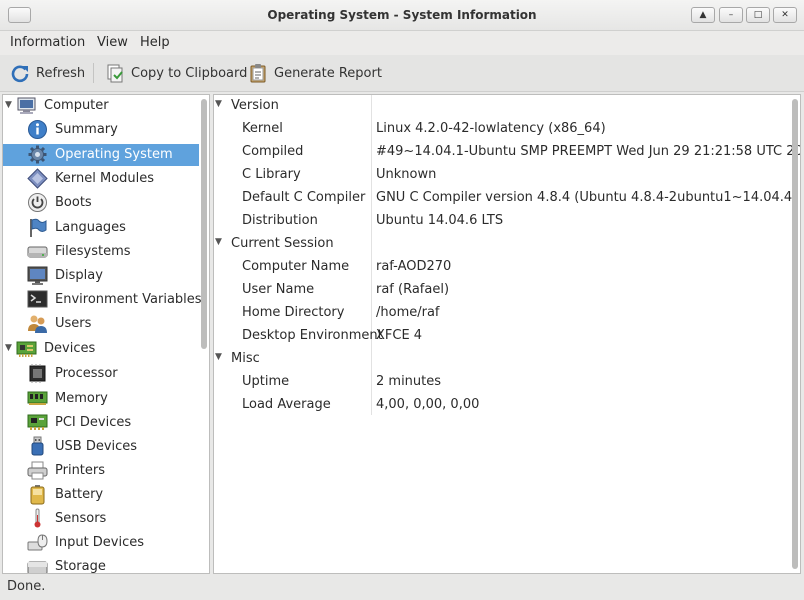 This screenshot has height=600, width=804. What do you see at coordinates (37, 518) in the screenshot?
I see `thermometer-icon` at bounding box center [37, 518].